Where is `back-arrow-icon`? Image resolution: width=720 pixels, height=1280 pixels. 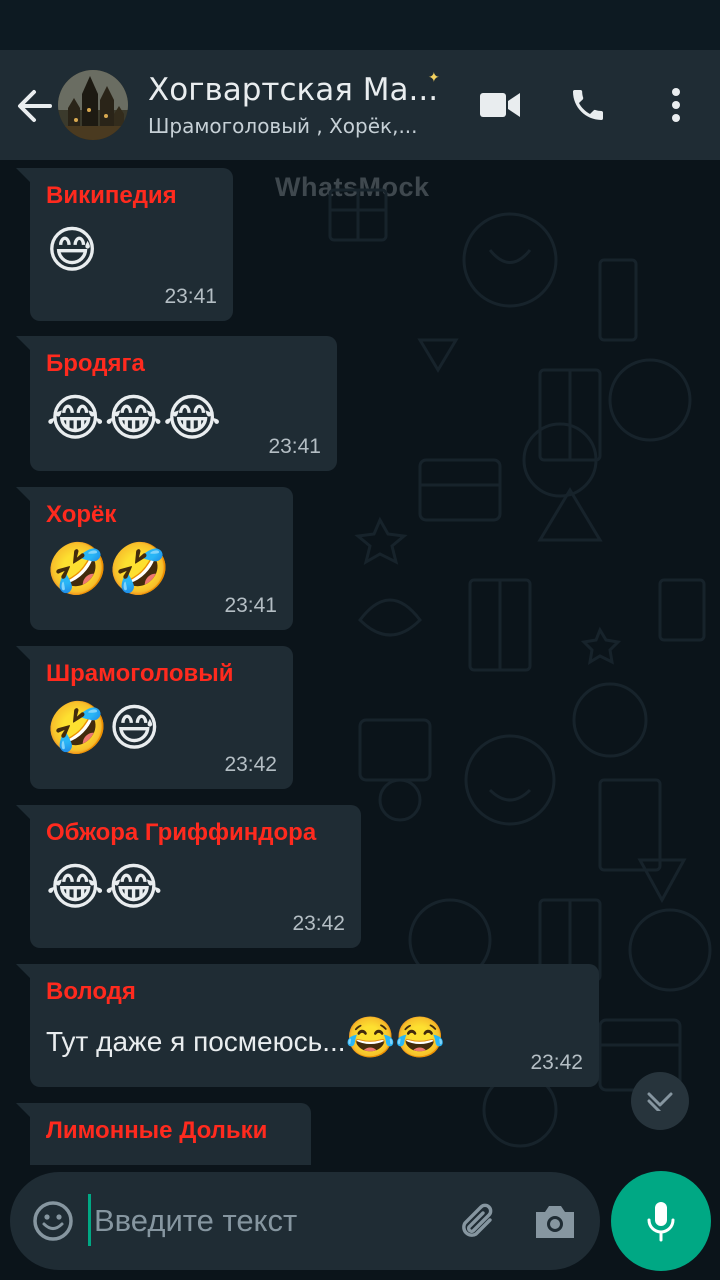
back-arrow-icon is located at coordinates (35, 106).